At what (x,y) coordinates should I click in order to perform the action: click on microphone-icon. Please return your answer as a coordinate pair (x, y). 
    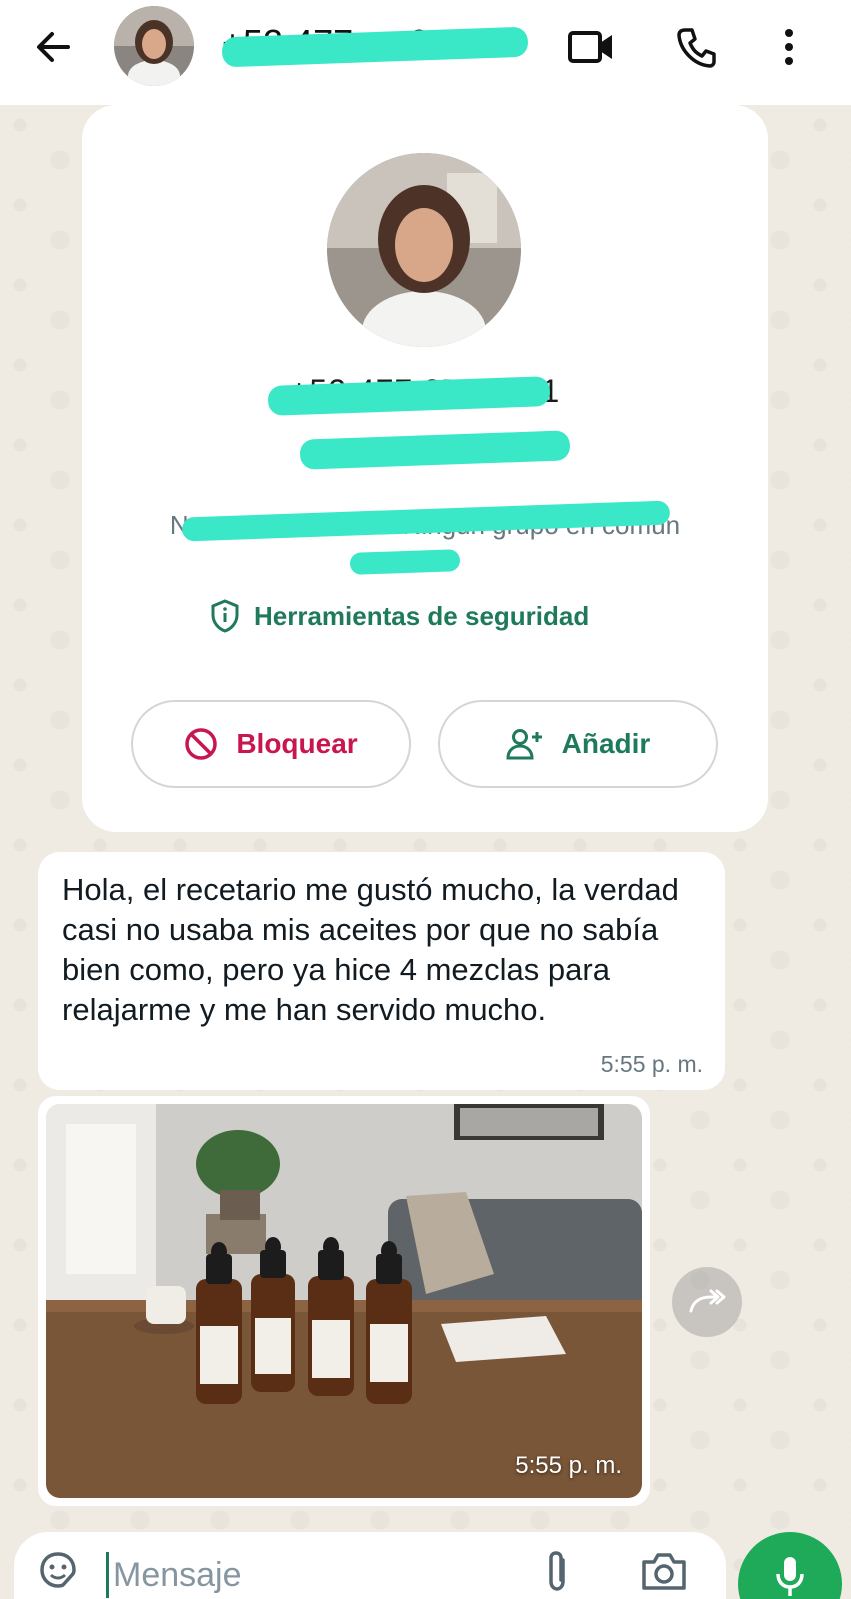
    Looking at the image, I should click on (790, 1576).